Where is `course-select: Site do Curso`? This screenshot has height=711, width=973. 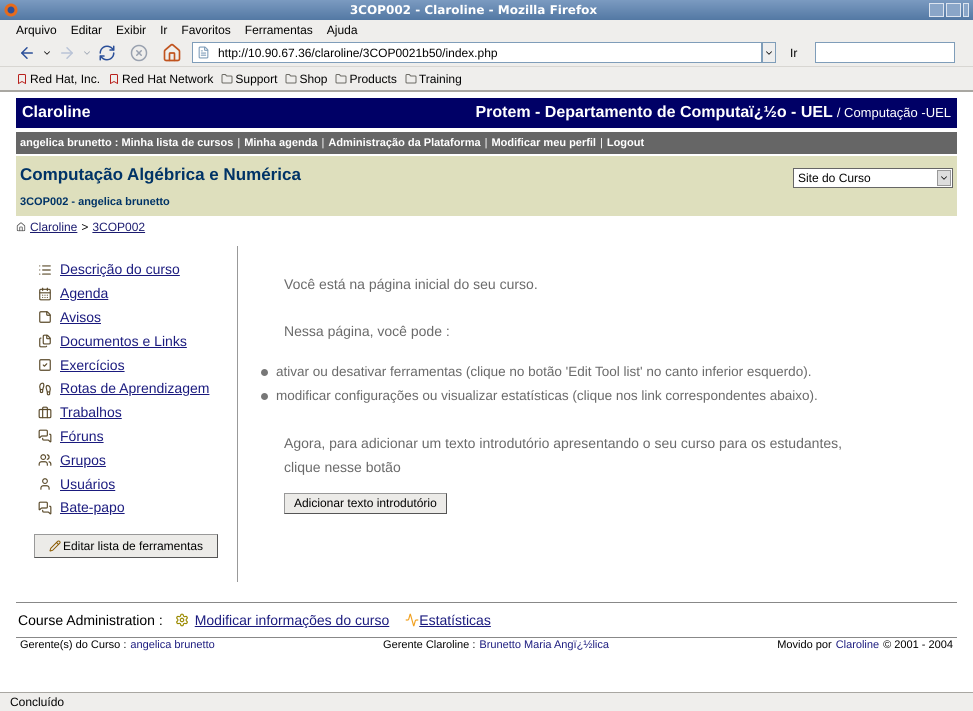
course-select: Site do Curso is located at coordinates (873, 178).